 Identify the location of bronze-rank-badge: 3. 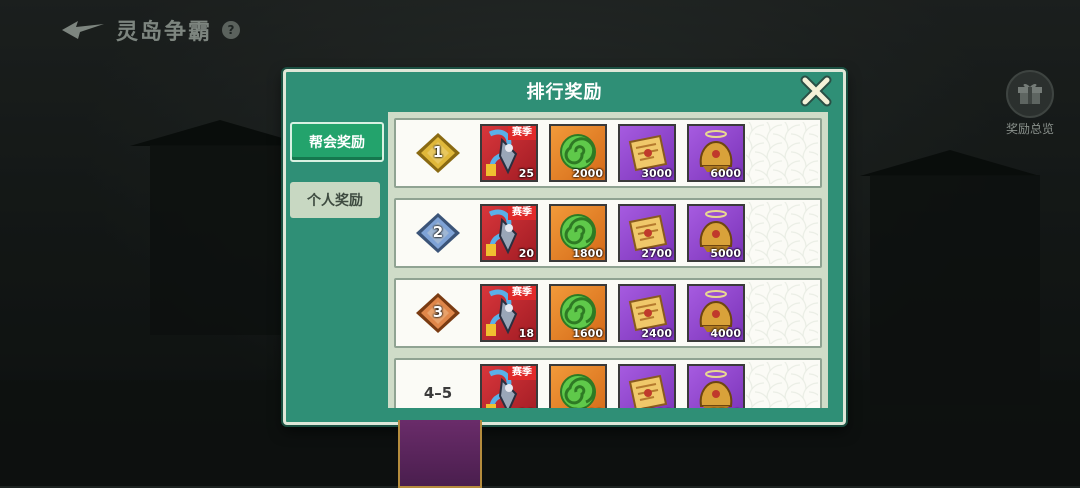
(438, 313).